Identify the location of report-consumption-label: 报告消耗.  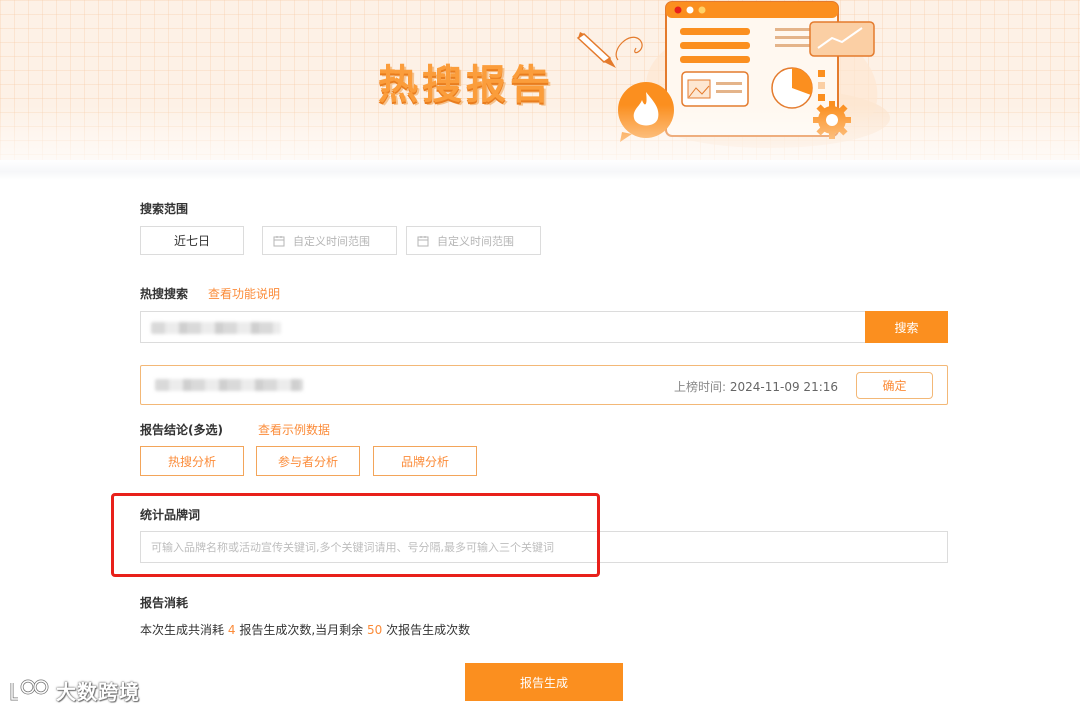
(164, 603).